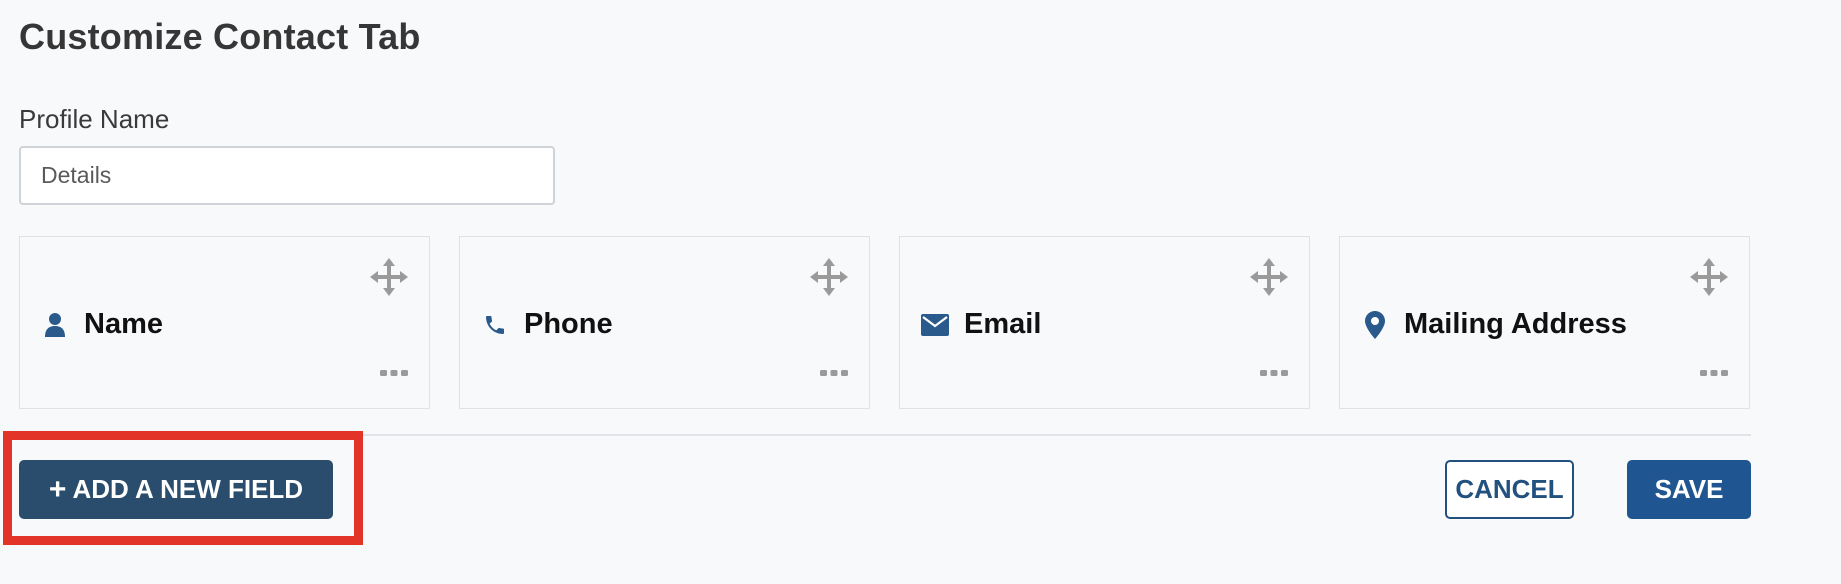  I want to click on phone-icon, so click(495, 325).